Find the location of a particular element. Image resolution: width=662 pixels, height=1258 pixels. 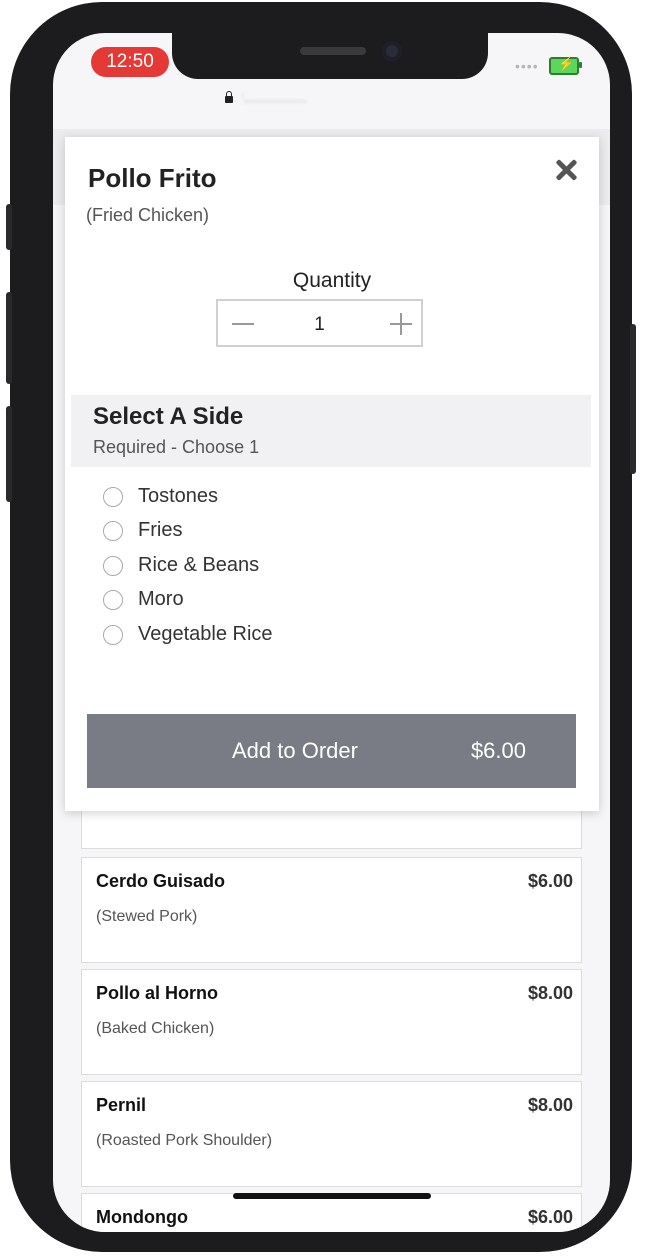

side-option-fries: Fries is located at coordinates (253, 533).